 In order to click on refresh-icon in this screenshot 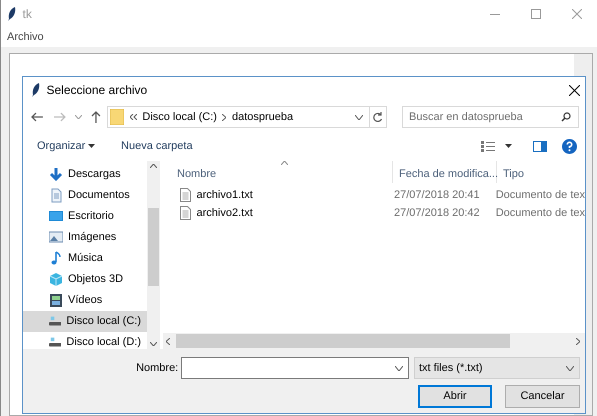, I will do `click(378, 117)`.